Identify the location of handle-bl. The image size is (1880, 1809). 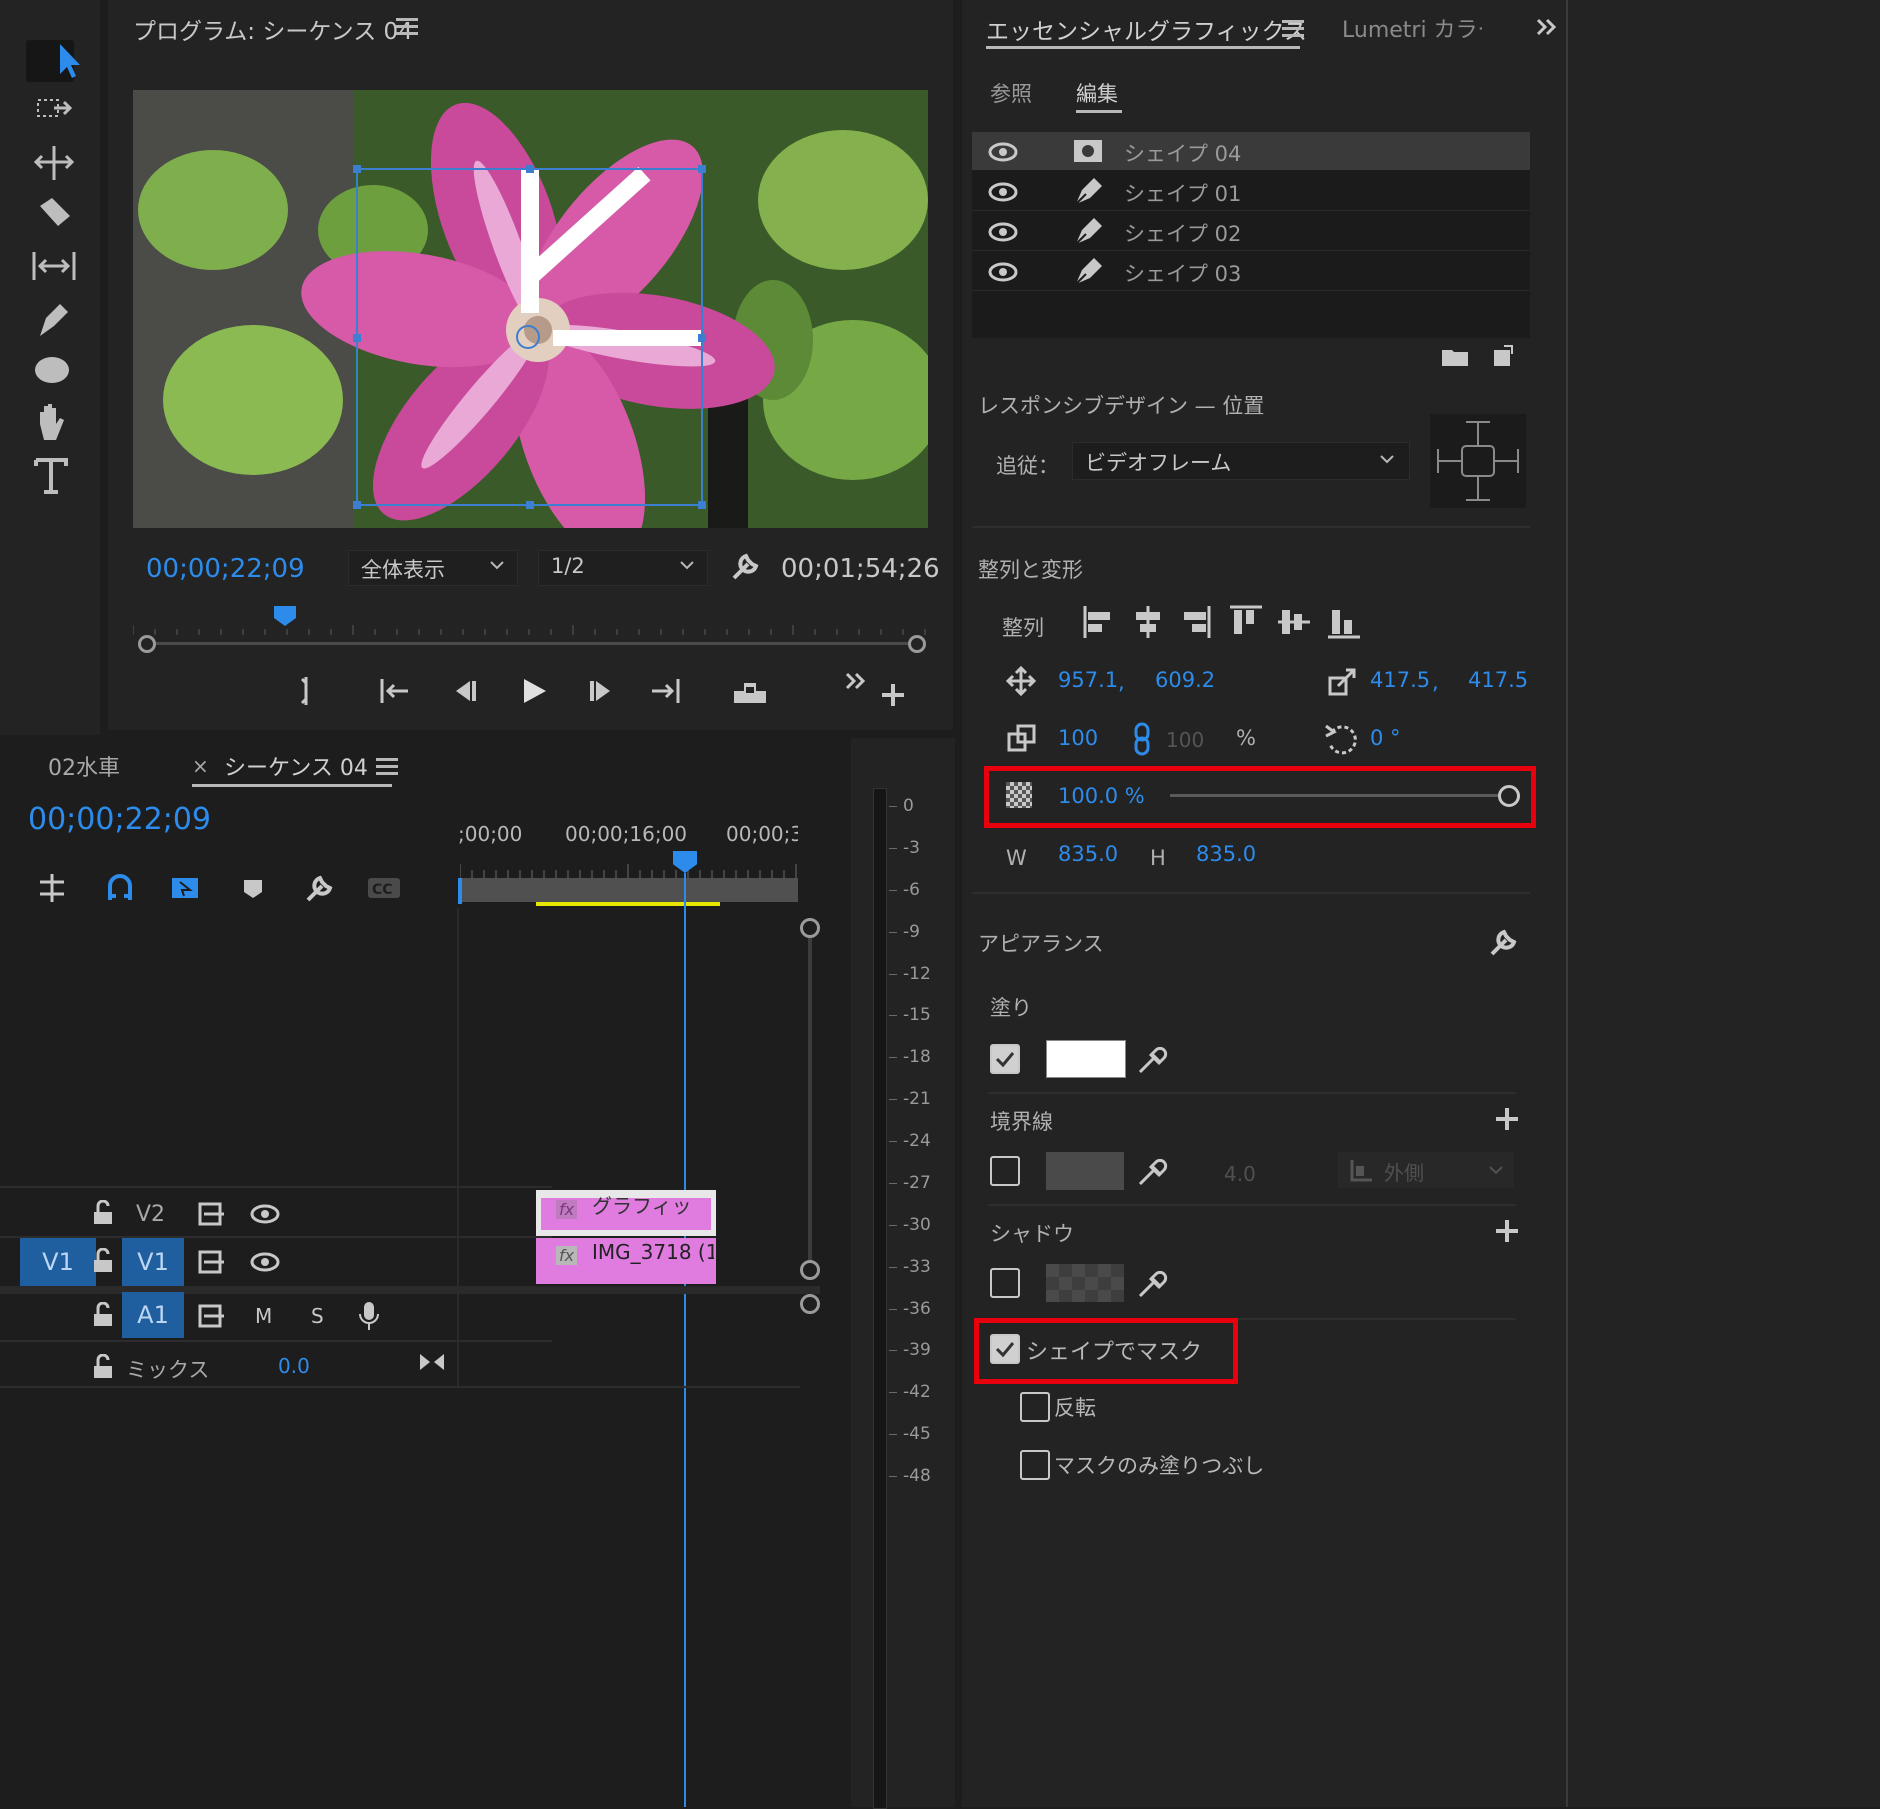
(357, 505).